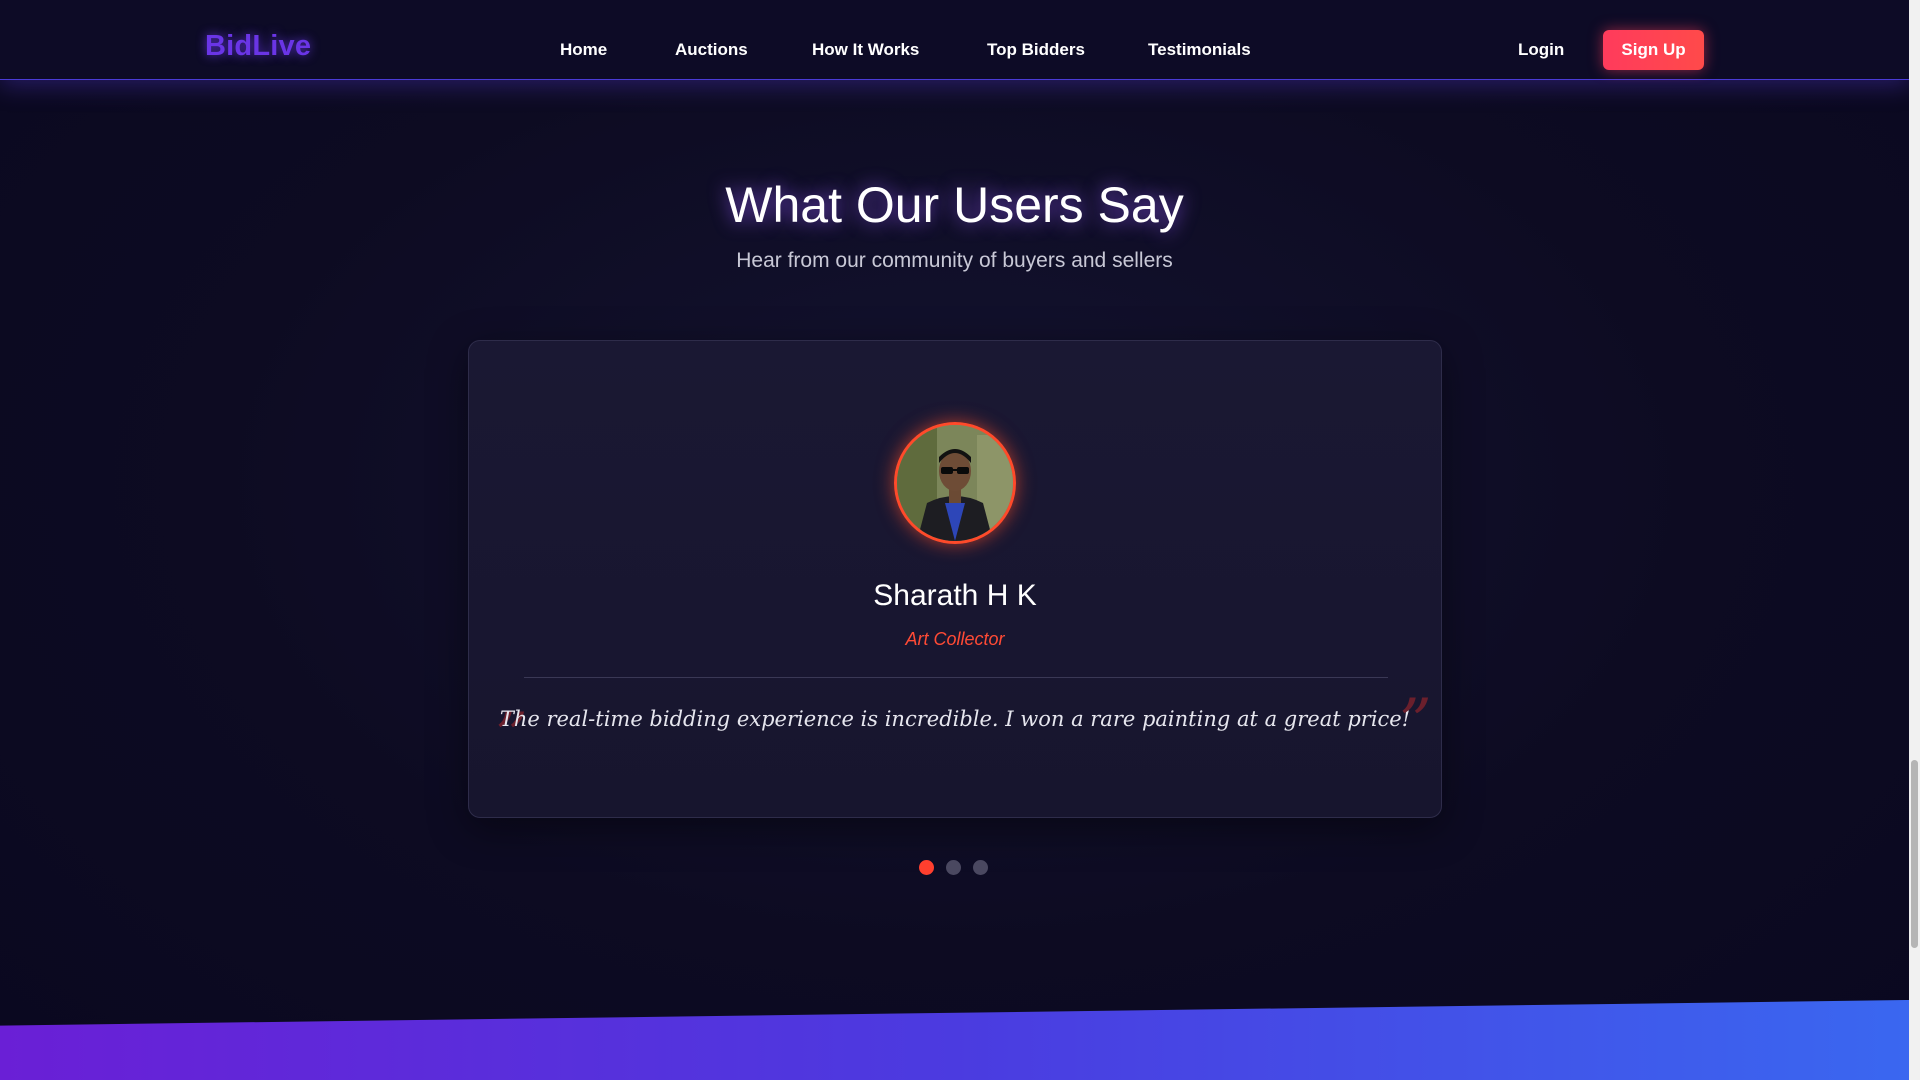  Describe the element at coordinates (955, 639) in the screenshot. I see `user-role: Art Collector` at that location.